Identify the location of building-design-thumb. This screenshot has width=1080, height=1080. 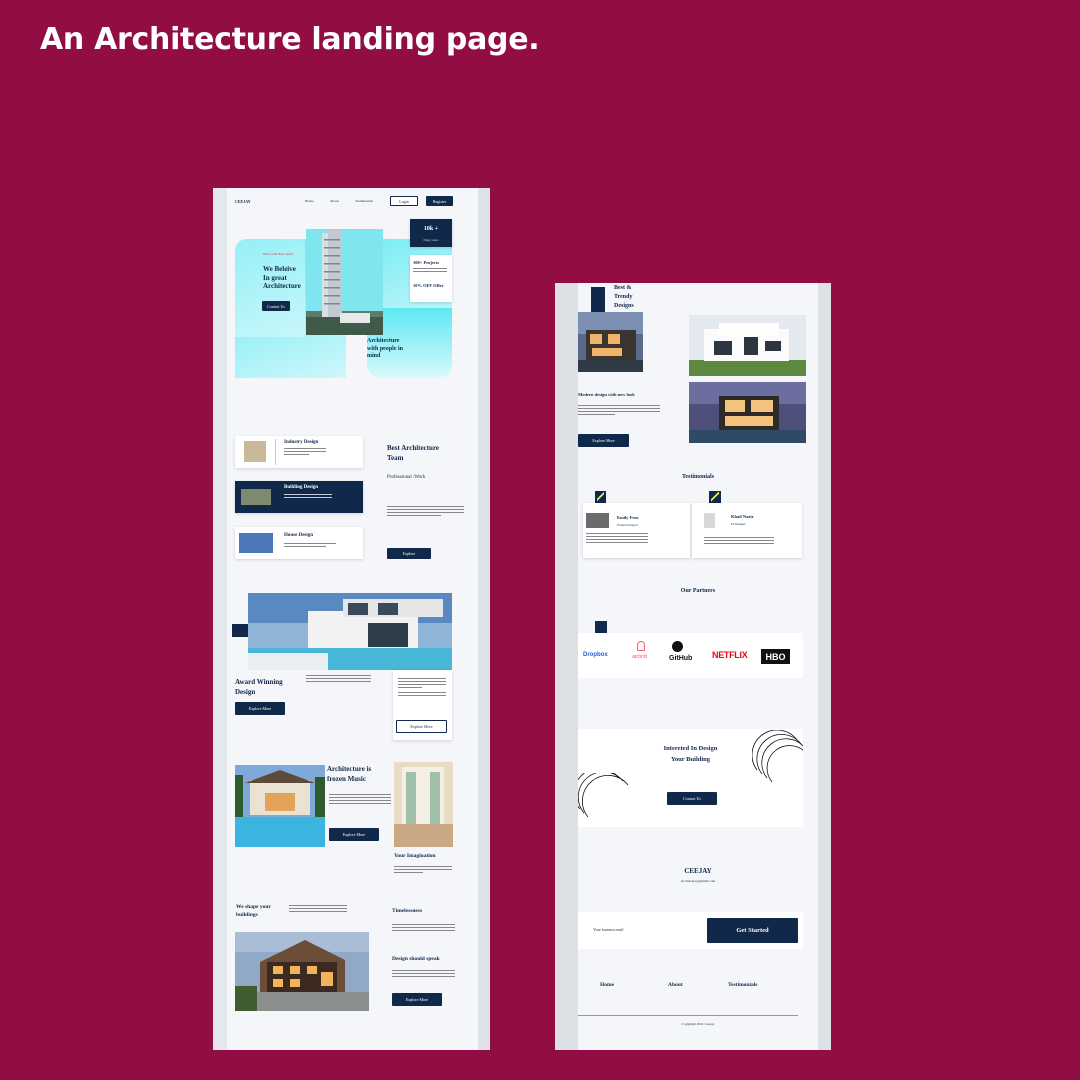
(256, 497).